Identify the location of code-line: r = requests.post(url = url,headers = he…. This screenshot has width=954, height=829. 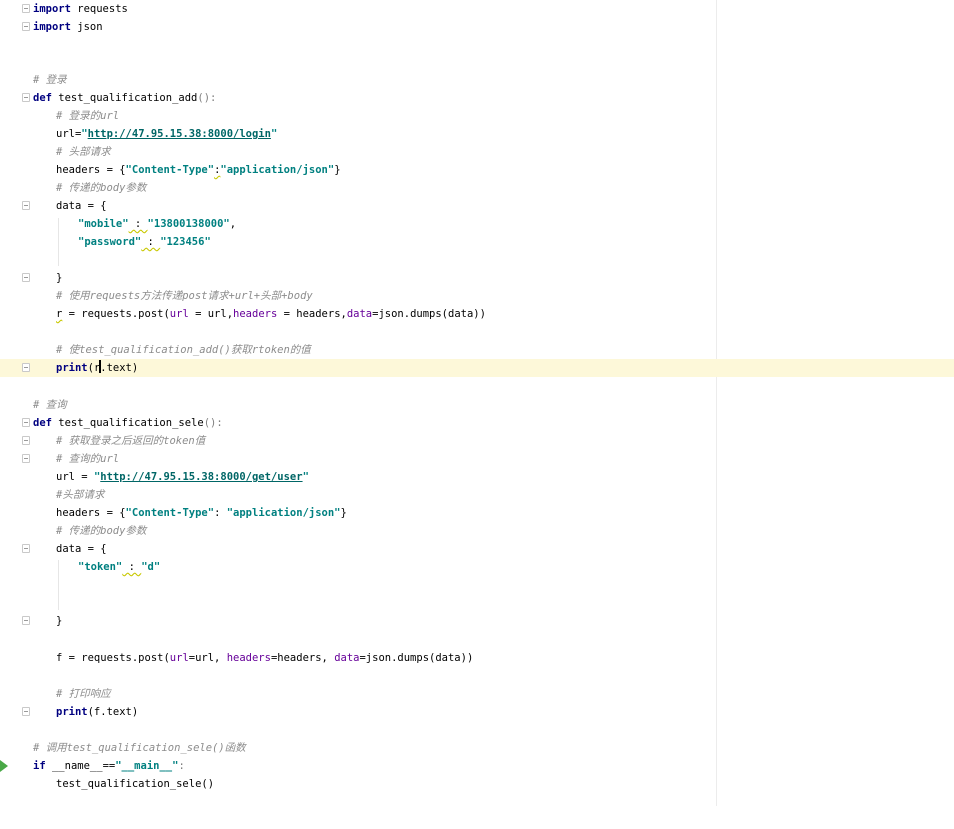
(477, 314).